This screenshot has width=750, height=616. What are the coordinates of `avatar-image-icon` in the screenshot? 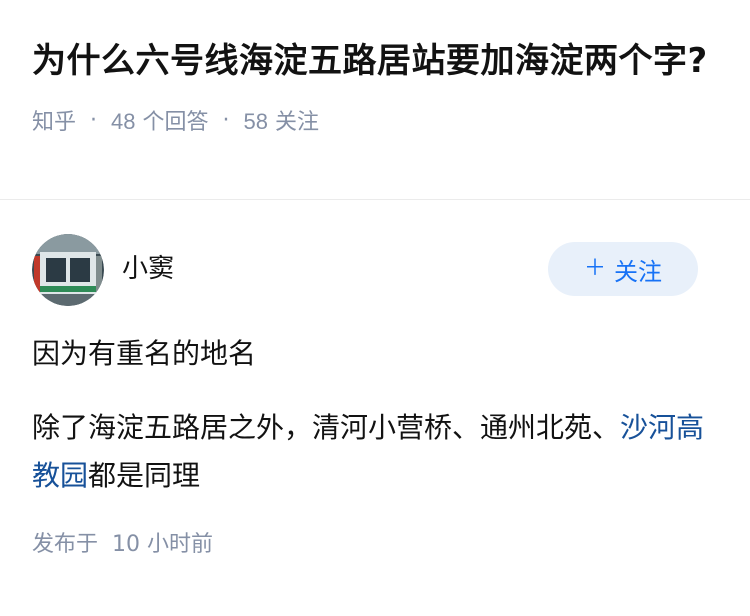 It's located at (68, 270).